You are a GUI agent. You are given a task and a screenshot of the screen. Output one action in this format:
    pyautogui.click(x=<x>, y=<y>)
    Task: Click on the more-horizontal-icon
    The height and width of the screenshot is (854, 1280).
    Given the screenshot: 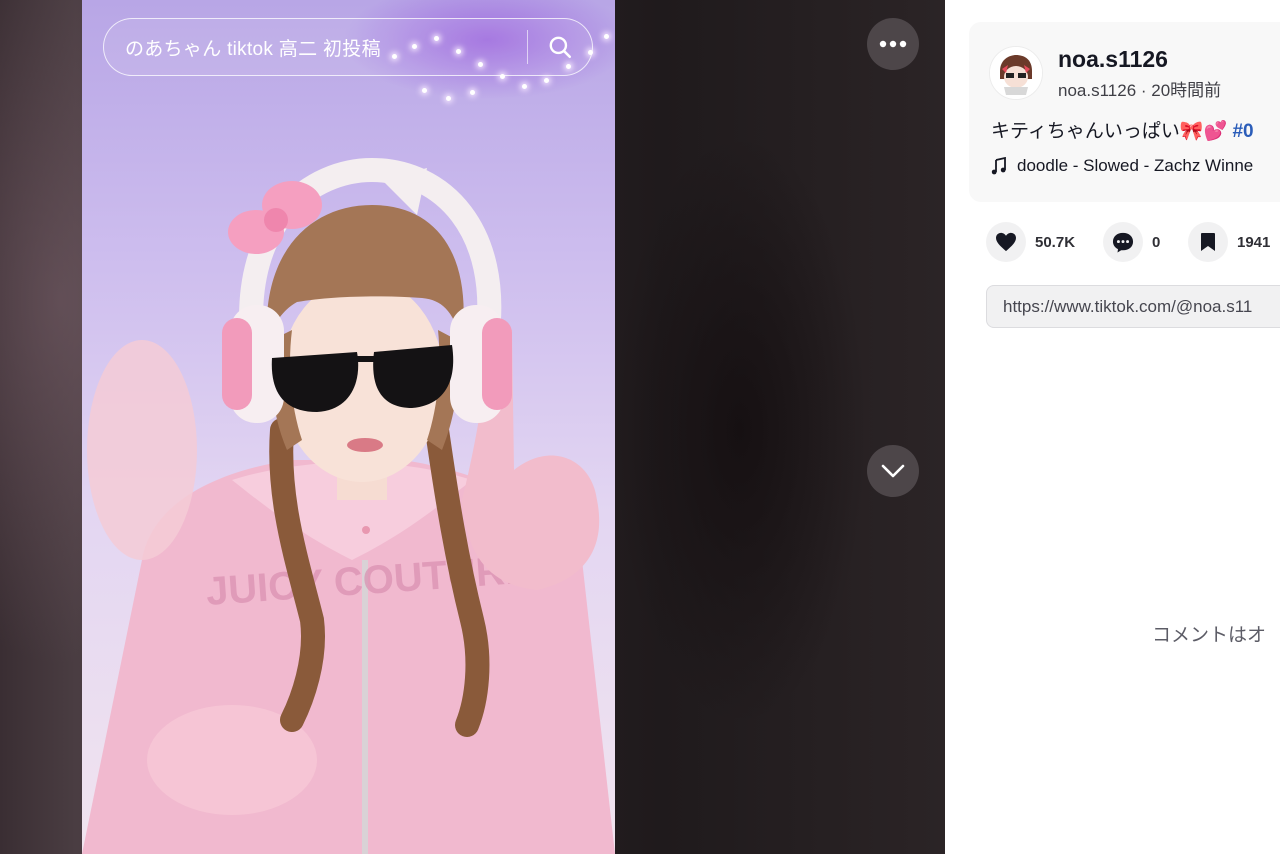 What is the action you would take?
    pyautogui.click(x=893, y=44)
    